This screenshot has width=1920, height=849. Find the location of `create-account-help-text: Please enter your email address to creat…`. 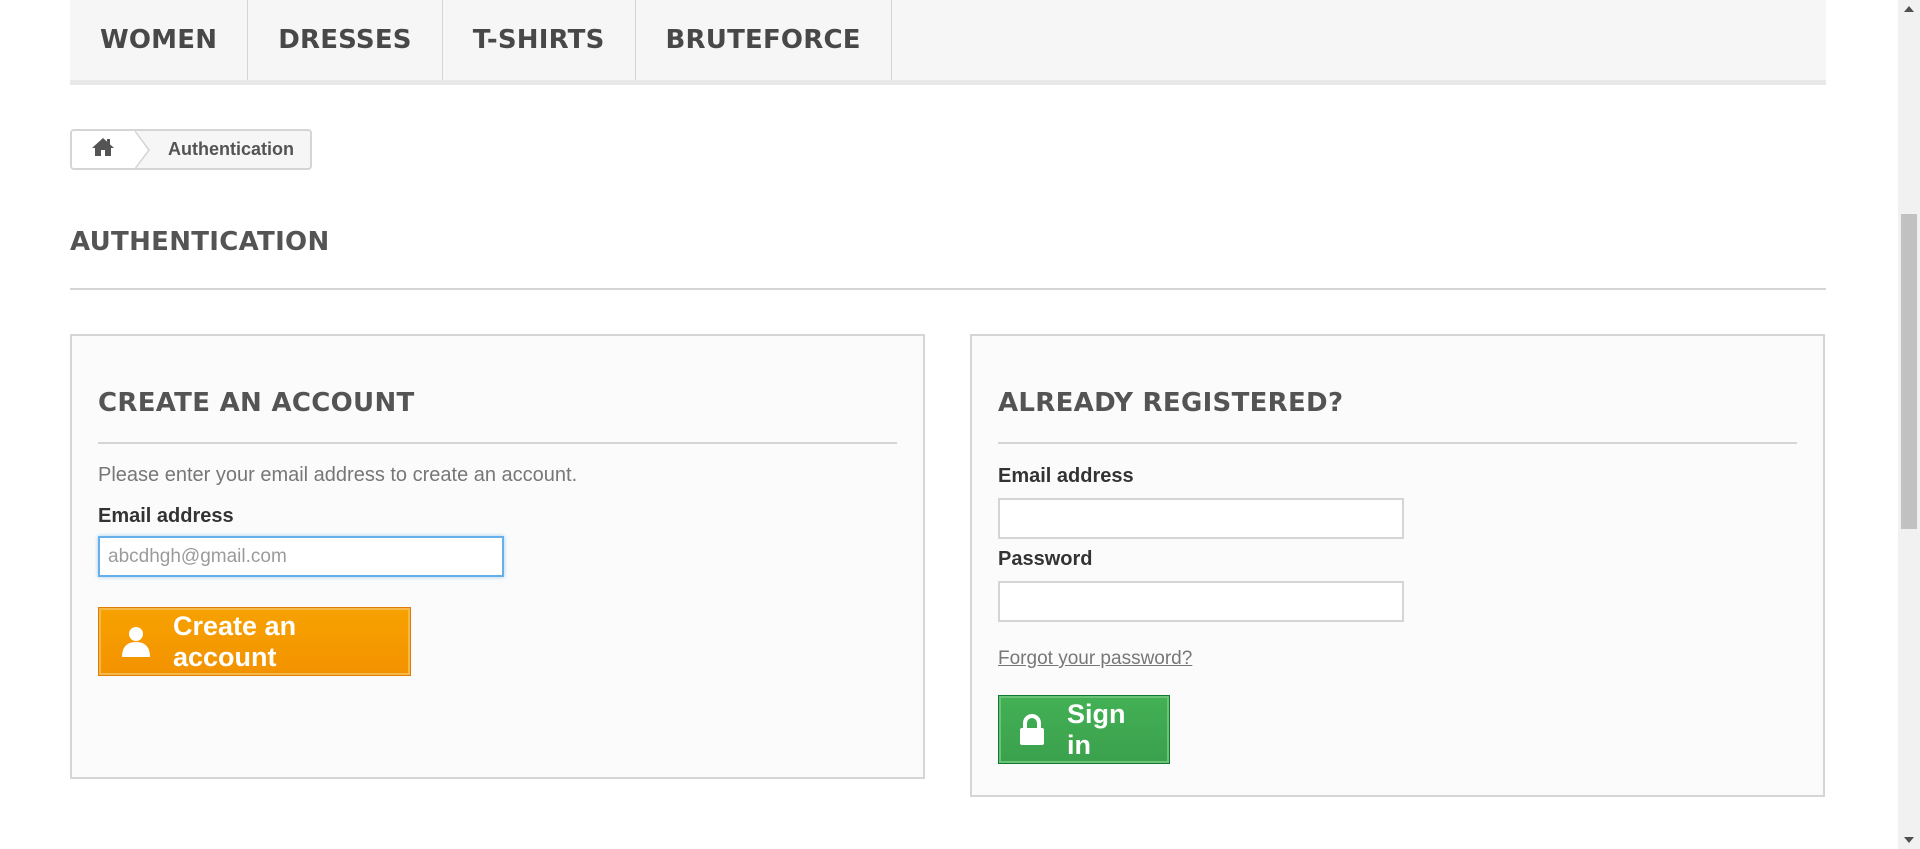

create-account-help-text: Please enter your email address to creat… is located at coordinates (338, 475).